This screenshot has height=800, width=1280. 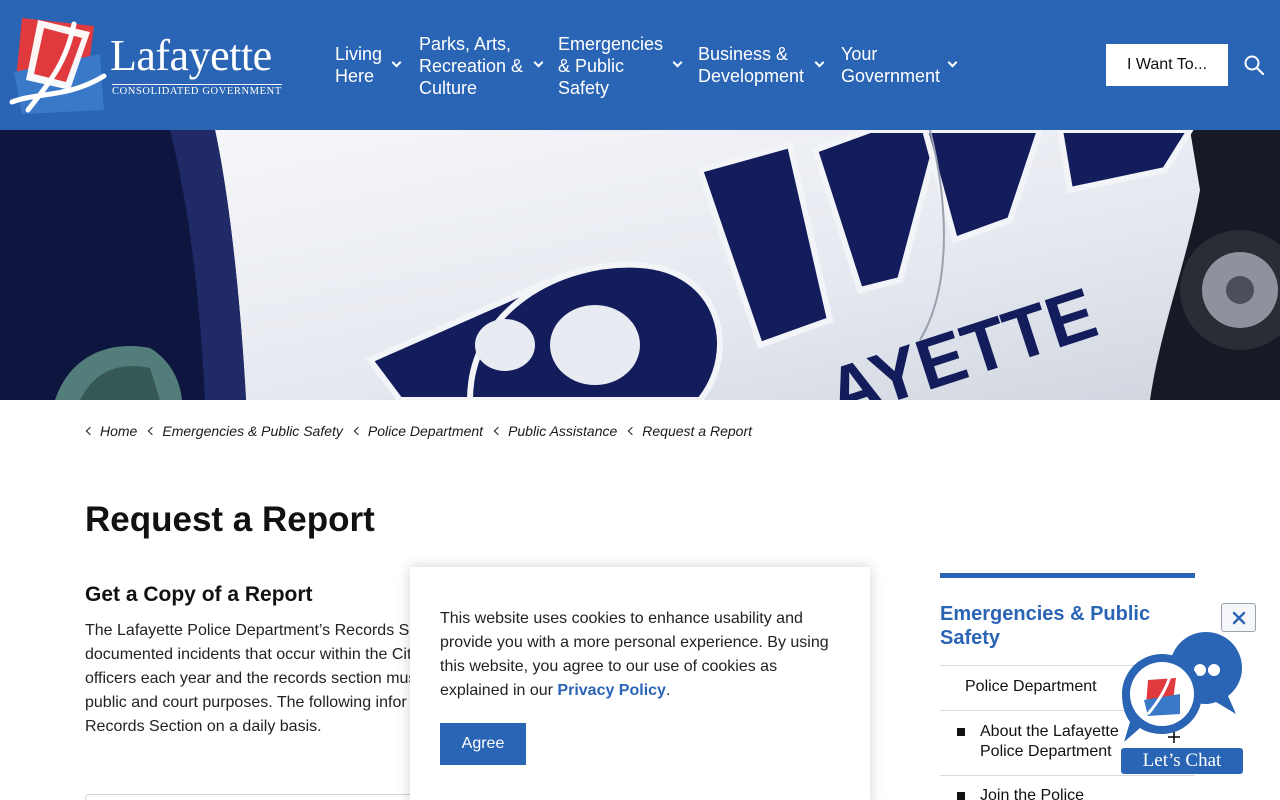 I want to click on sidebar-item-label: About the Lafayette, so click(x=1049, y=731).